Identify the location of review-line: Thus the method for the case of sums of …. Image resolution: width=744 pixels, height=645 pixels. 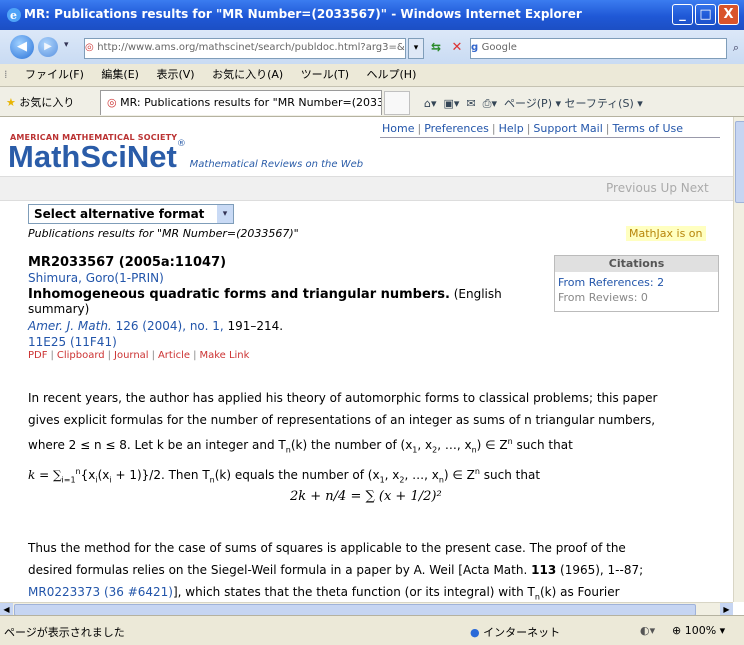
(327, 548).